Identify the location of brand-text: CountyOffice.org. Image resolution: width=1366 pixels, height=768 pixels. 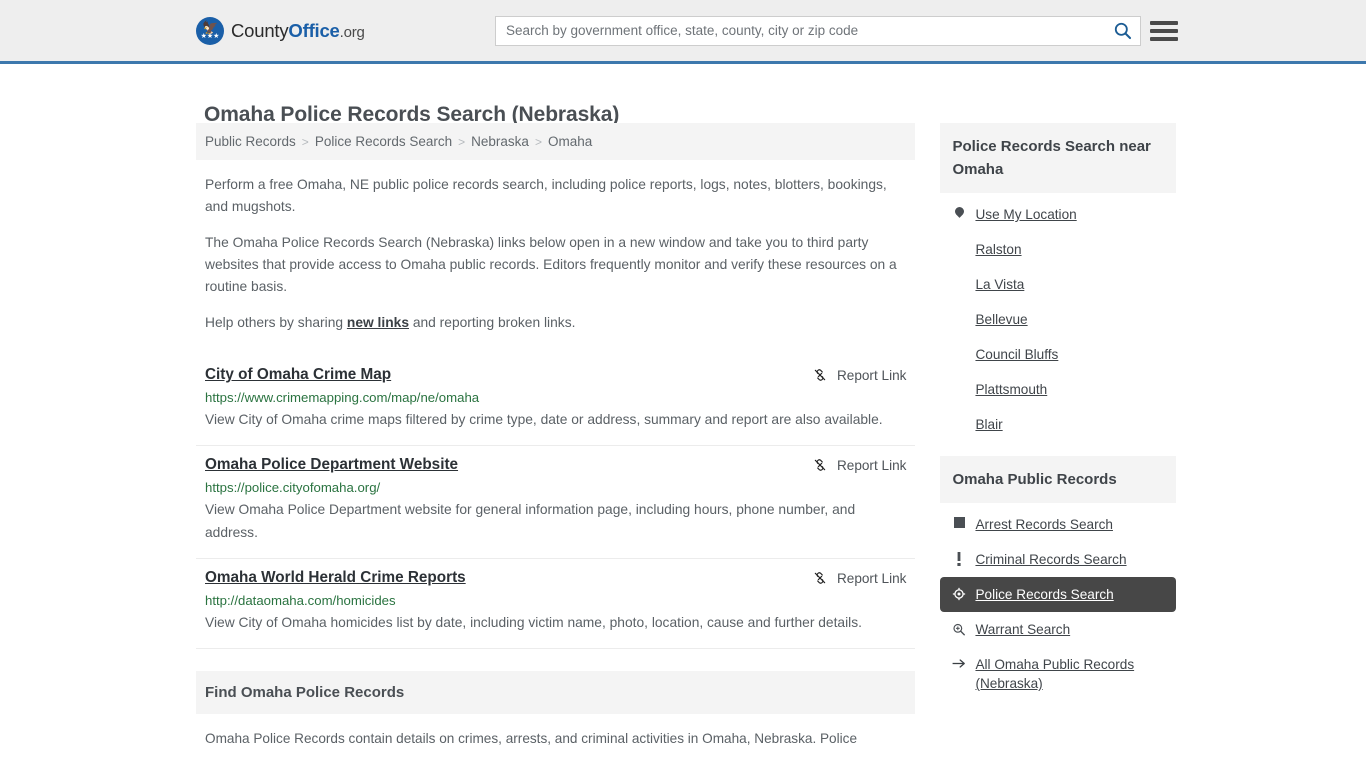
(298, 31).